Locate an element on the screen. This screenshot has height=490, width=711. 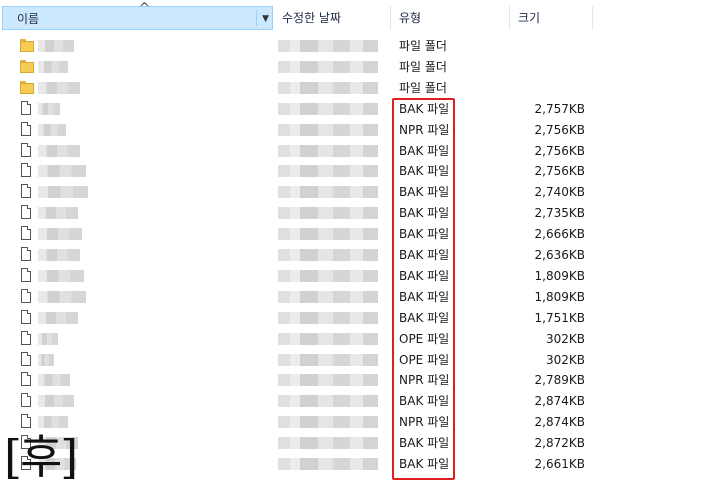
table-row: NPR 파일 2,756KB is located at coordinates (355, 130).